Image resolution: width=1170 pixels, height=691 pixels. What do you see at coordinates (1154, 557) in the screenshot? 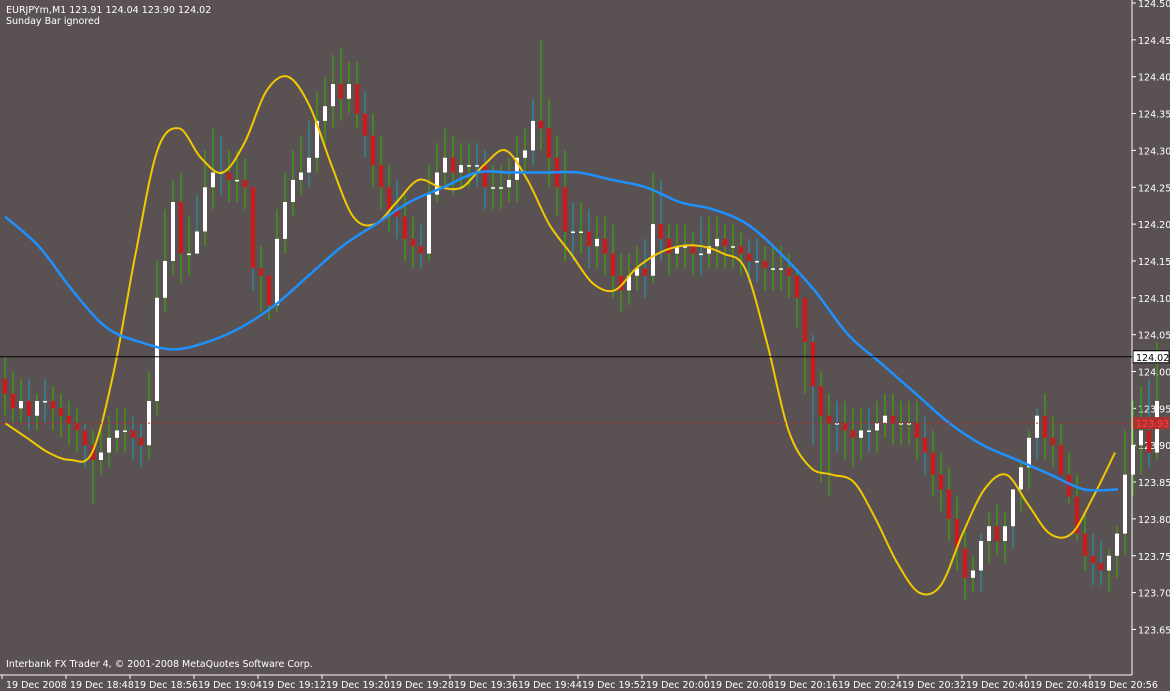
I see `y-tick-label: 123.75` at bounding box center [1154, 557].